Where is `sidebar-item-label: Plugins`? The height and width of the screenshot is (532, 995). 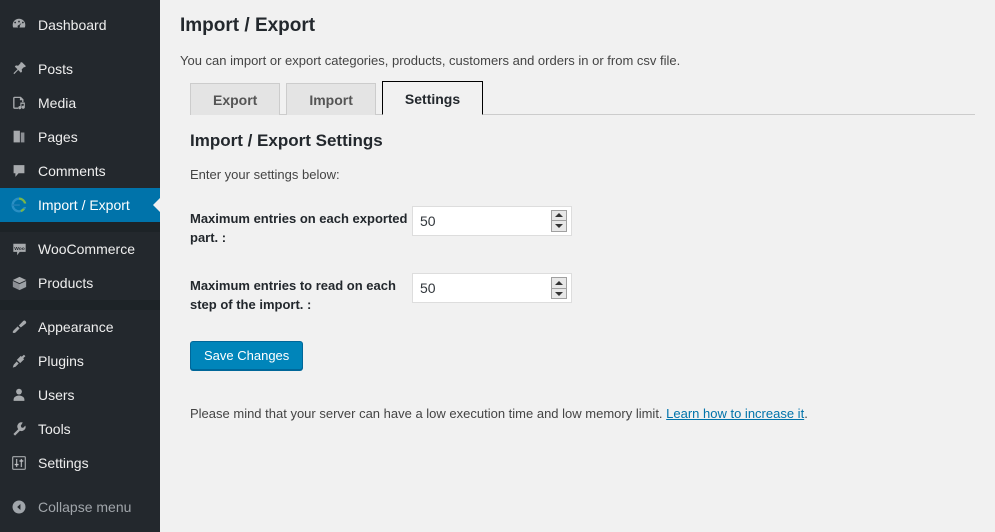
sidebar-item-label: Plugins is located at coordinates (61, 361).